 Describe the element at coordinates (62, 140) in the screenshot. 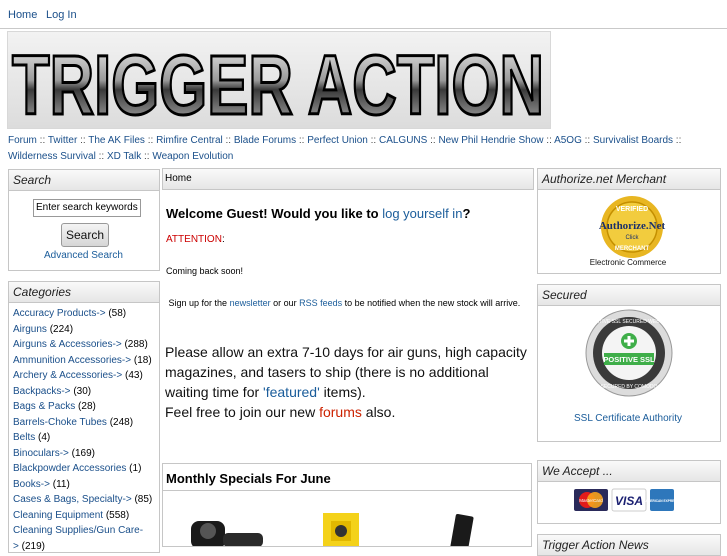

I see `partner-link: Twitter` at that location.